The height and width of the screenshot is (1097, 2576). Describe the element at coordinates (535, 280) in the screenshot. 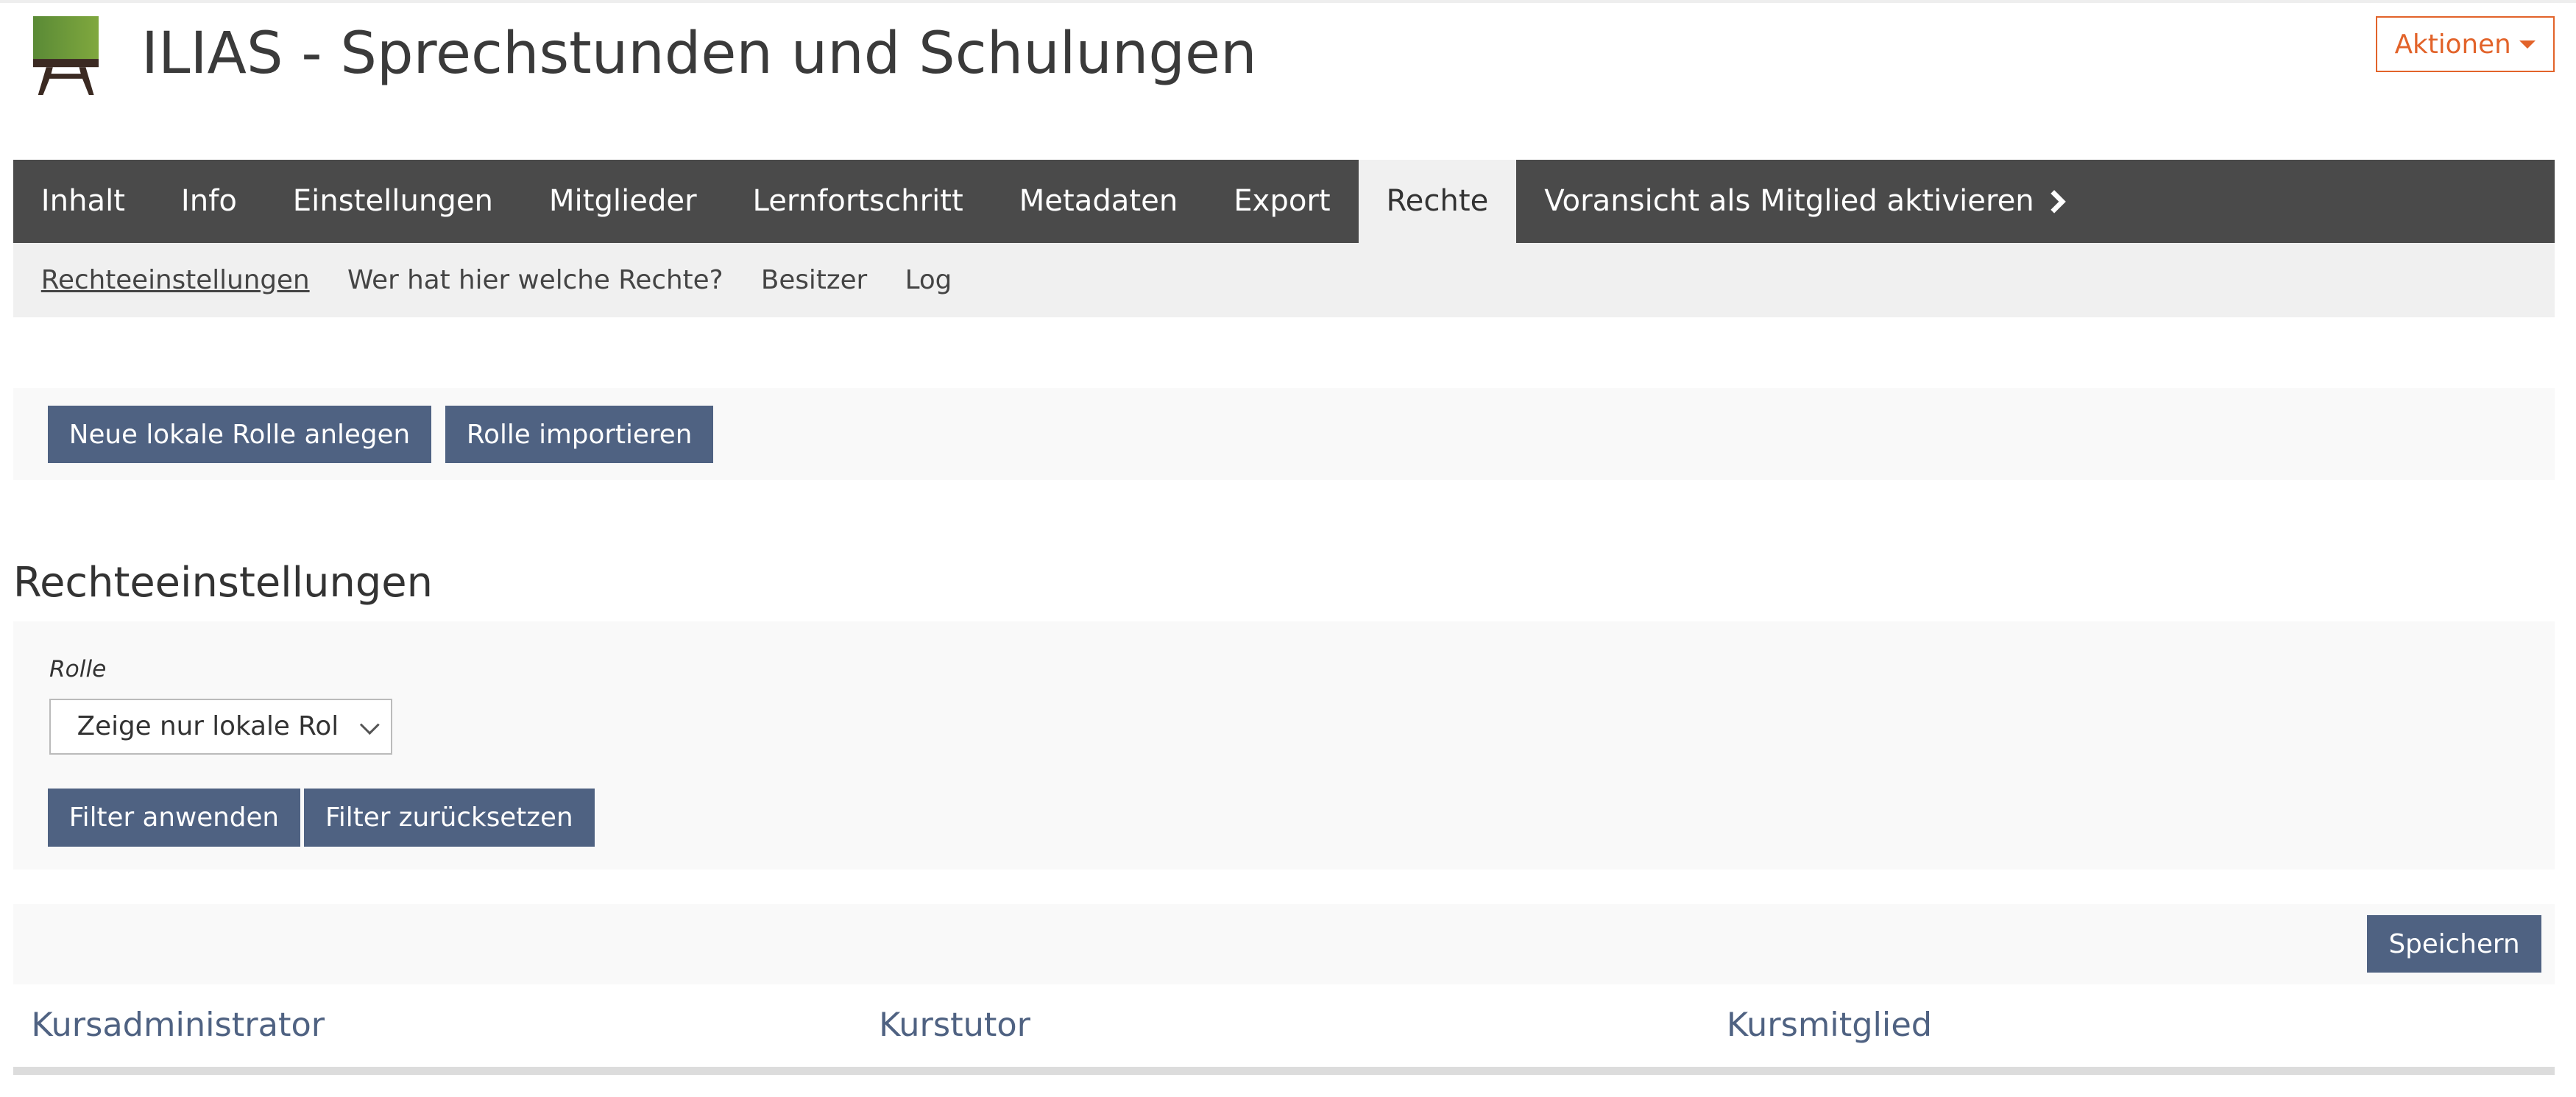

I see `subtab-wer-hat-rechte: Wer hat hier welche Rechte?` at that location.